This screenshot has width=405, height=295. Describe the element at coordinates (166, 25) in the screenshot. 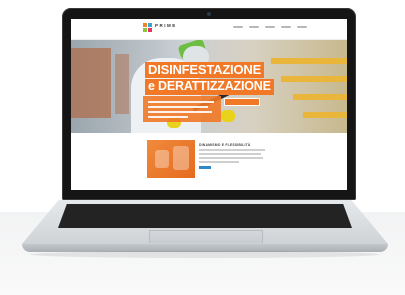

I see `logo-text: PRIME` at that location.